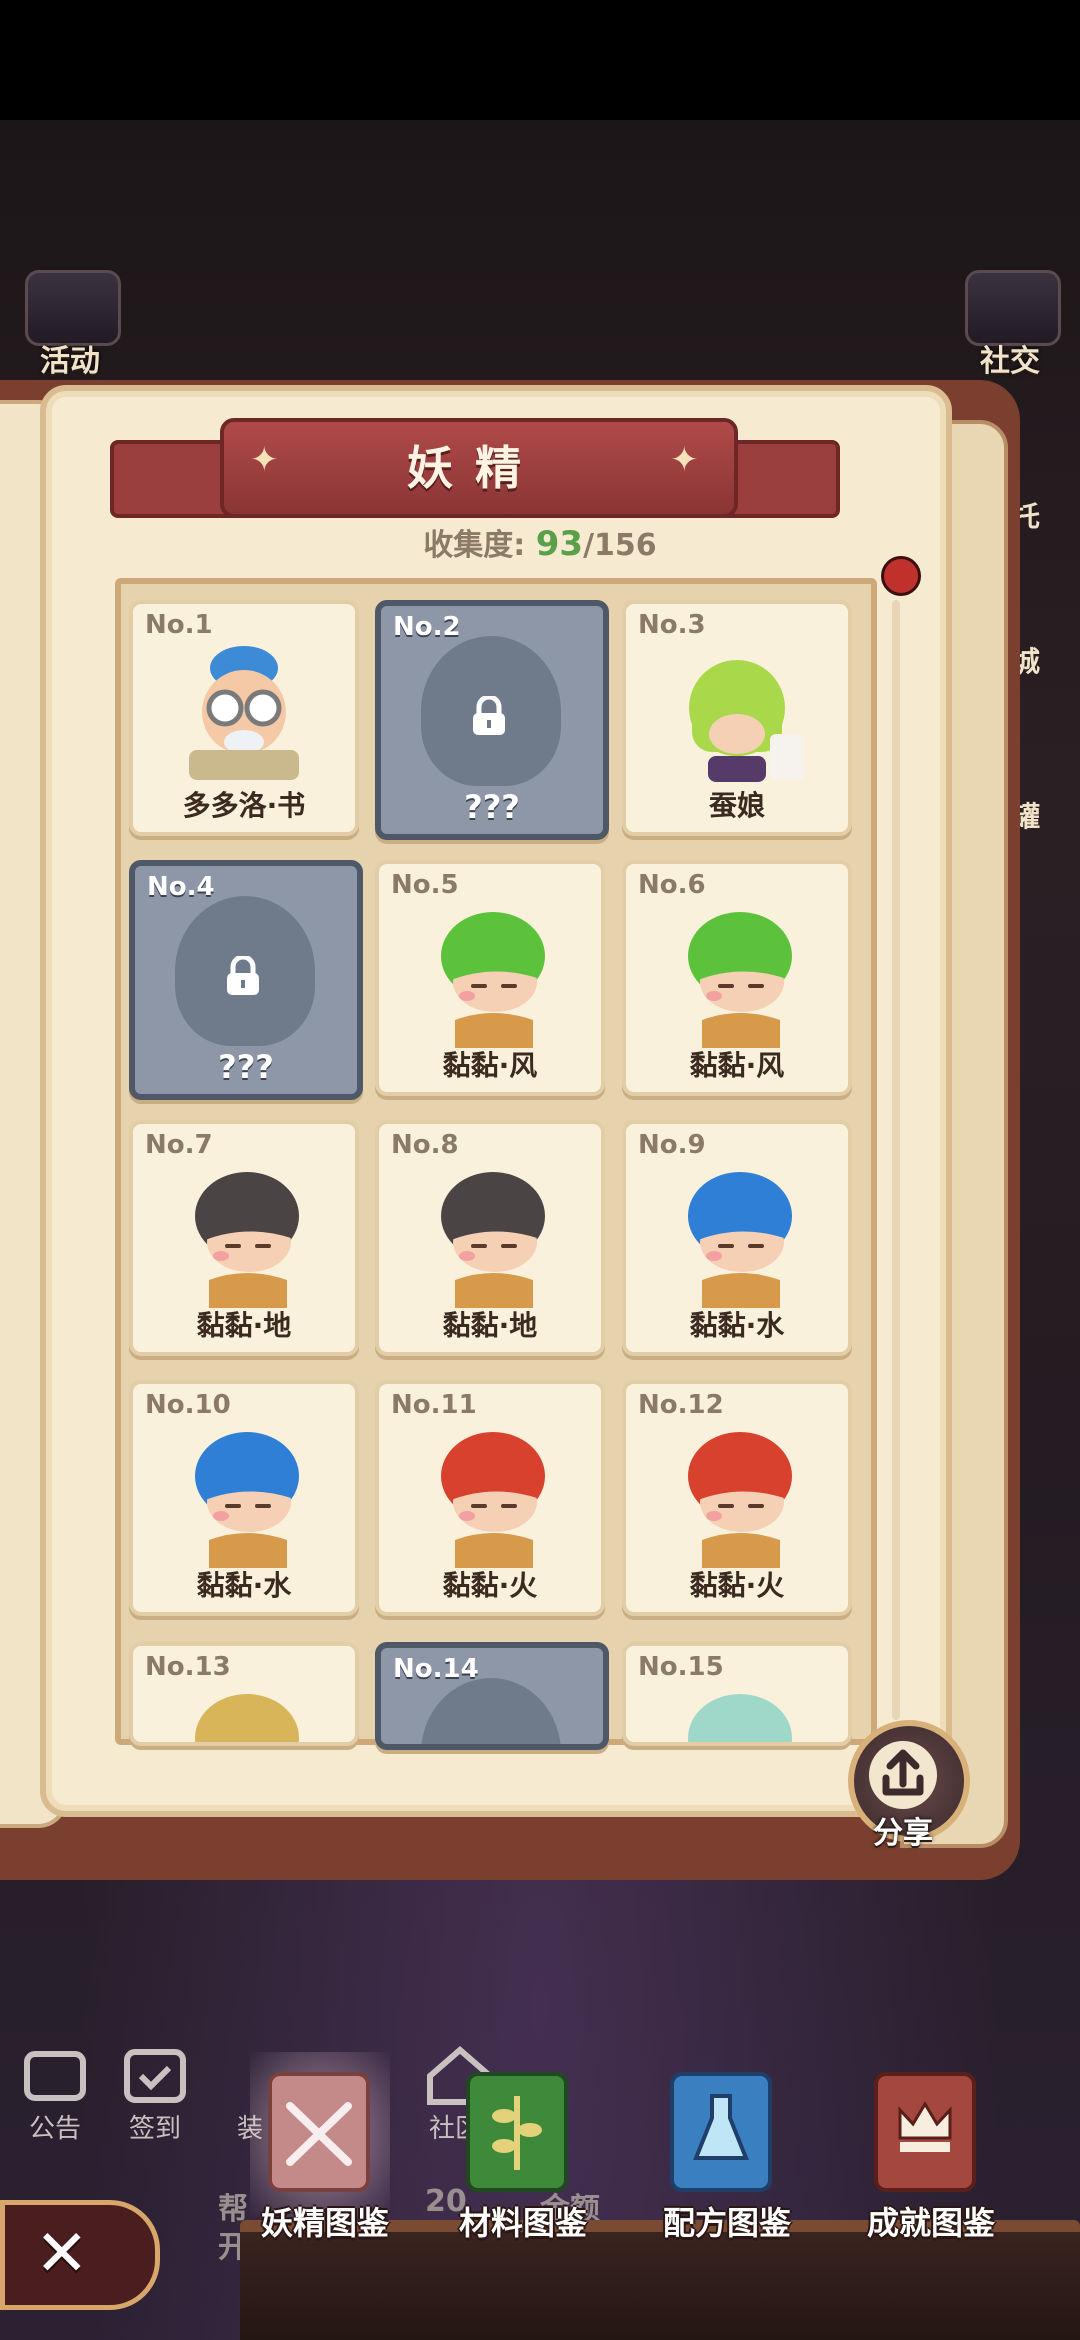 The image size is (1080, 2340). What do you see at coordinates (54, 2129) in the screenshot?
I see `notice-label: 公告` at bounding box center [54, 2129].